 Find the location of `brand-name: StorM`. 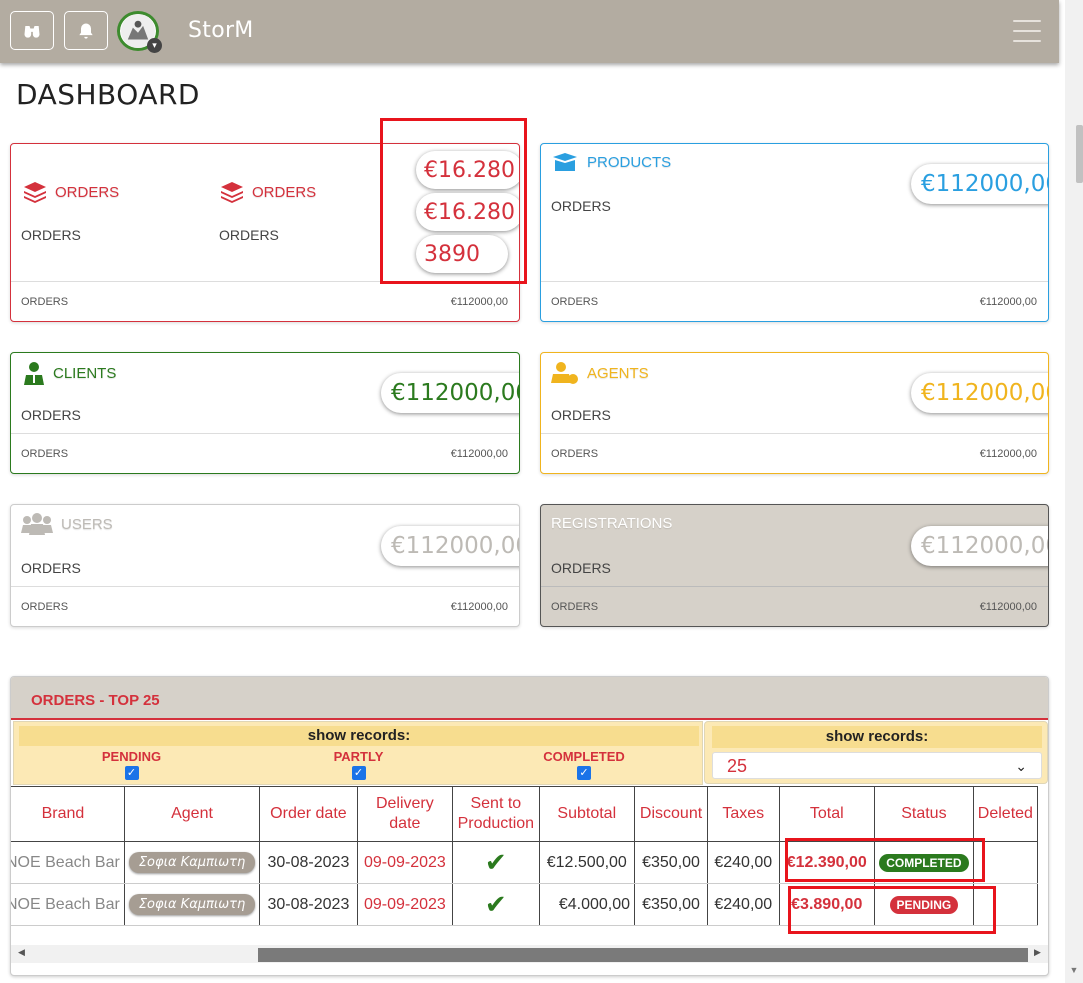

brand-name: StorM is located at coordinates (221, 30).